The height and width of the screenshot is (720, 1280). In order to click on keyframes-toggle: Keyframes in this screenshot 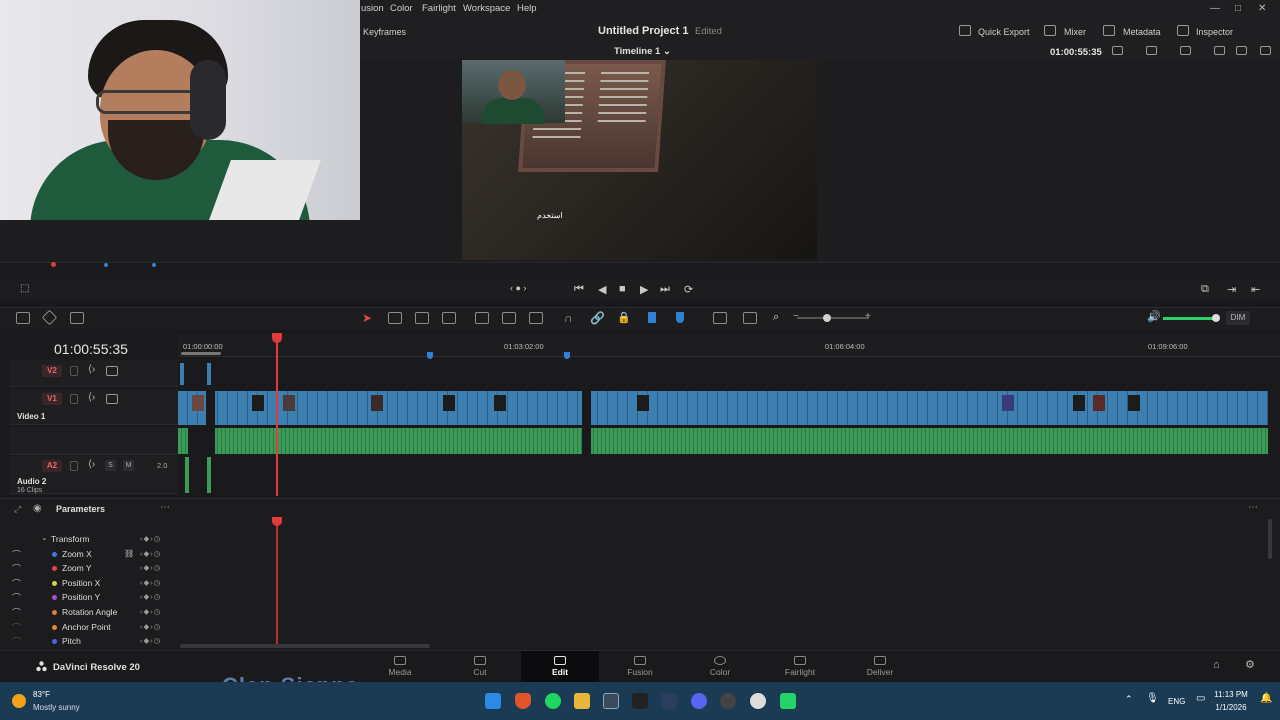, I will do `click(384, 32)`.